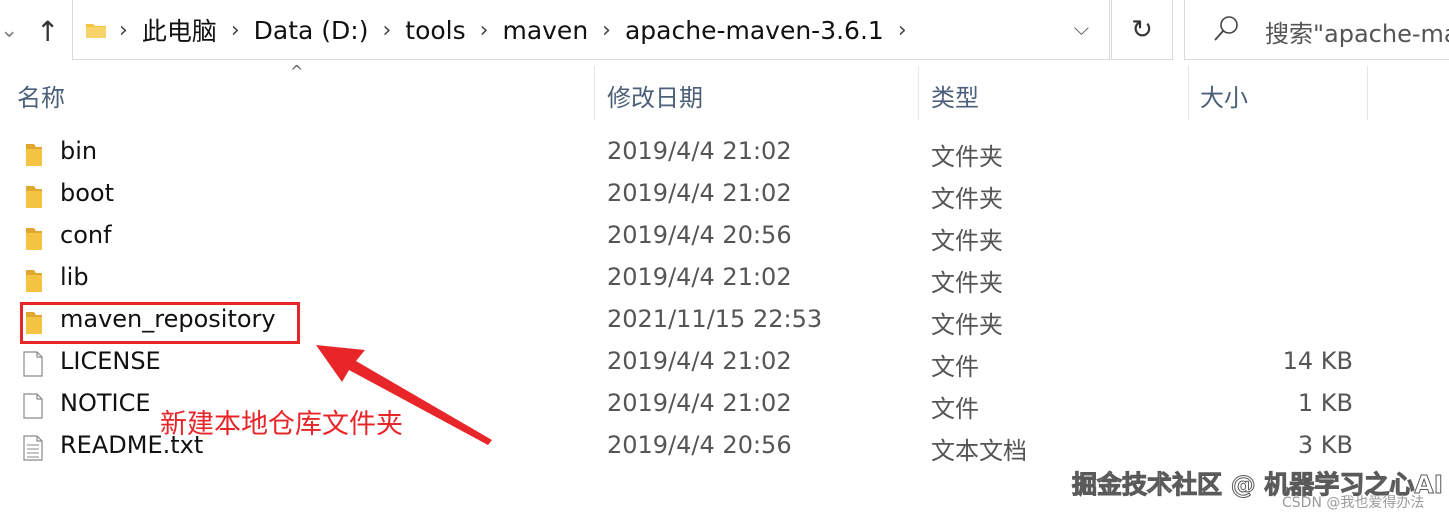 The width and height of the screenshot is (1449, 513). What do you see at coordinates (1357, 31) in the screenshot?
I see `search-input: 搜索"apache-ma` at bounding box center [1357, 31].